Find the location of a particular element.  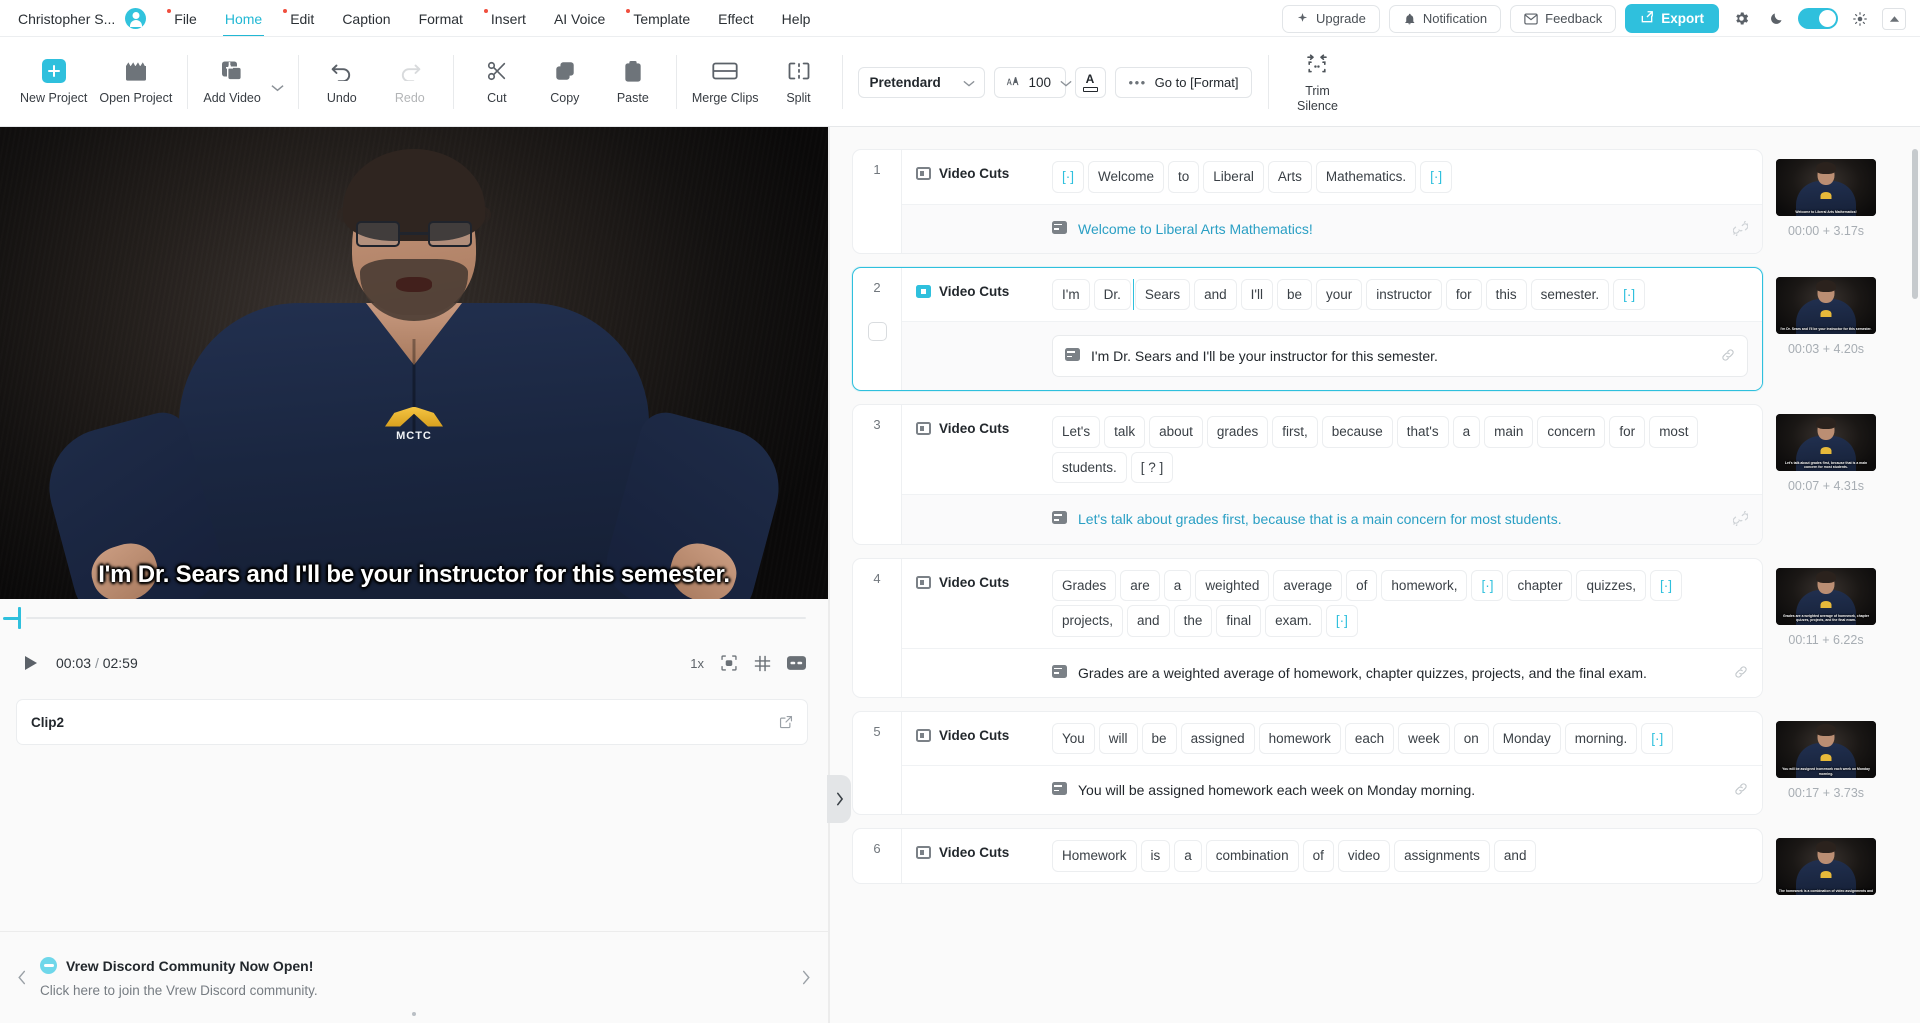

promo-next-icon is located at coordinates (806, 978).